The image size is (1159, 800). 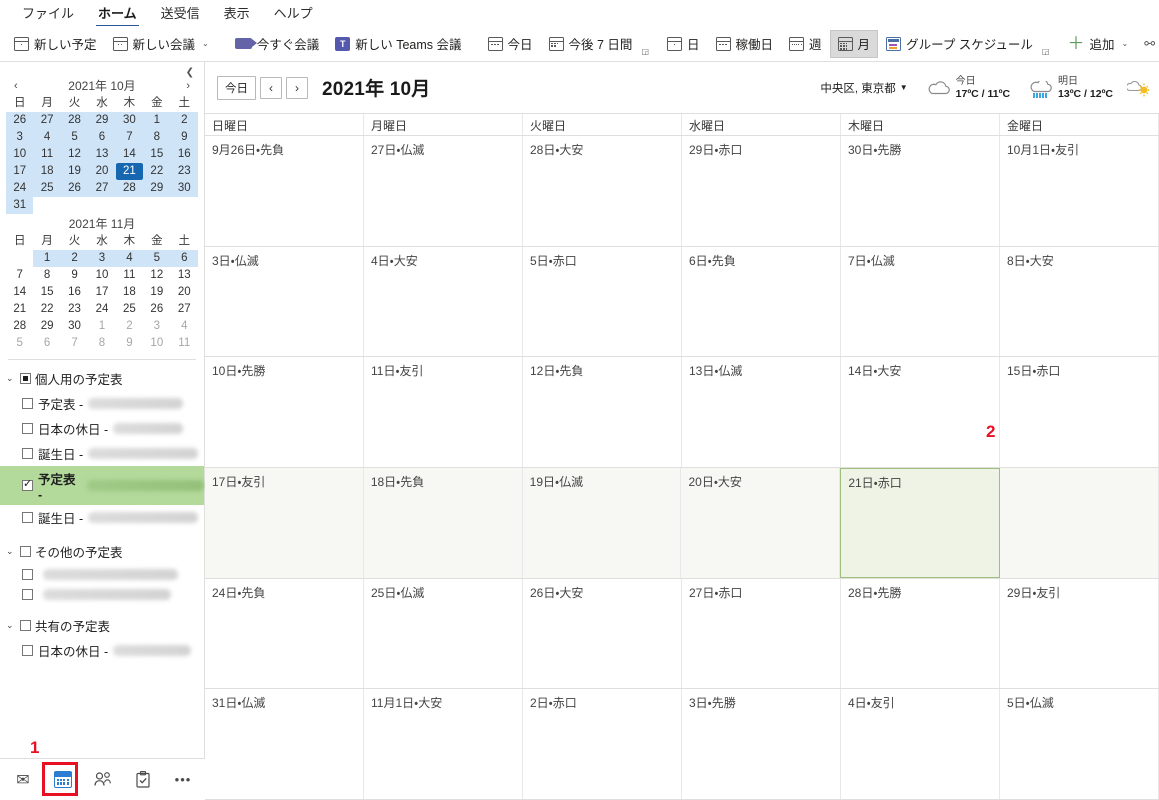 I want to click on minical-day-cell: 12, so click(x=156, y=275).